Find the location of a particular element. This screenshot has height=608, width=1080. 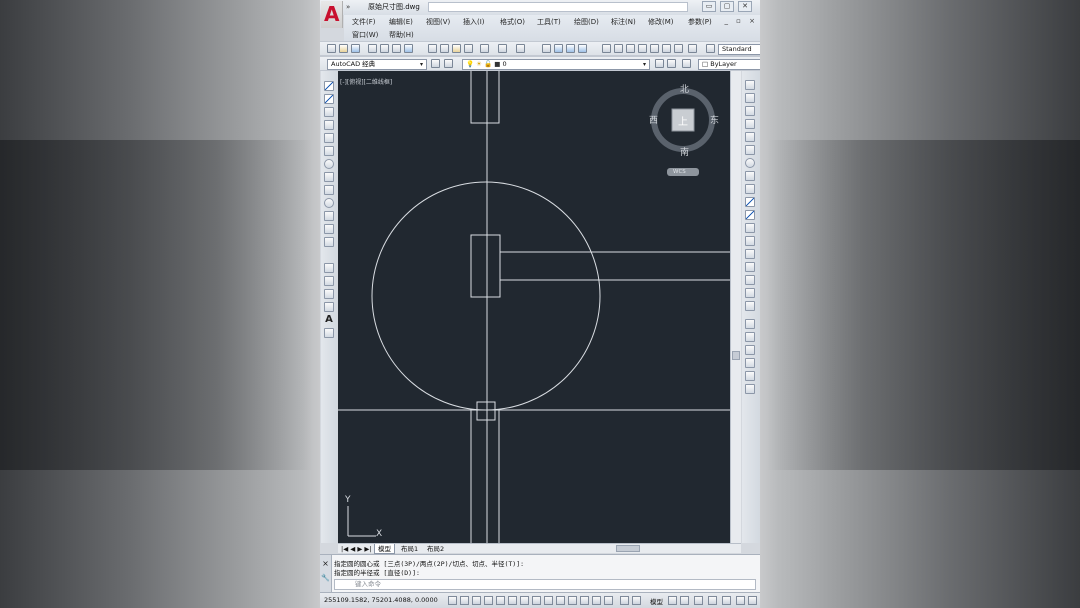

paste-icon is located at coordinates (456, 48).